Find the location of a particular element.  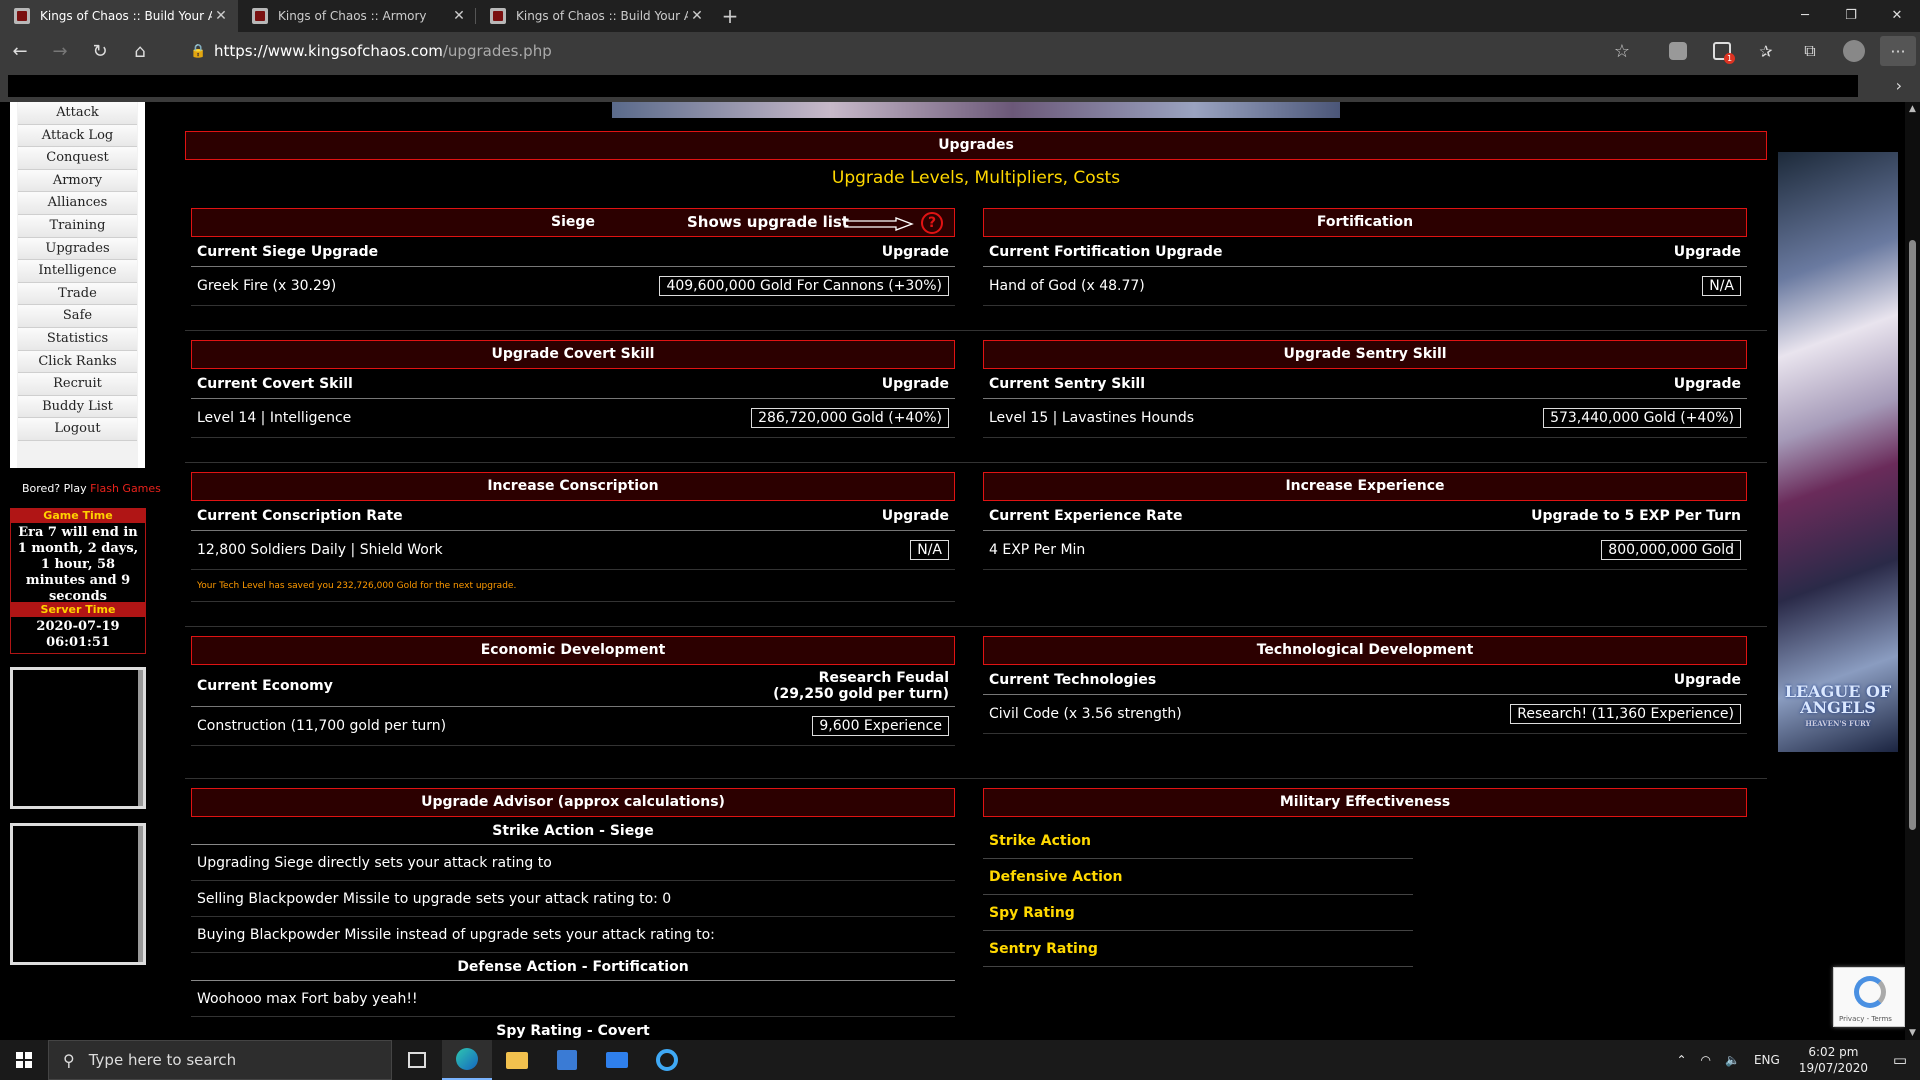

file-explorer-button is located at coordinates (517, 1060).